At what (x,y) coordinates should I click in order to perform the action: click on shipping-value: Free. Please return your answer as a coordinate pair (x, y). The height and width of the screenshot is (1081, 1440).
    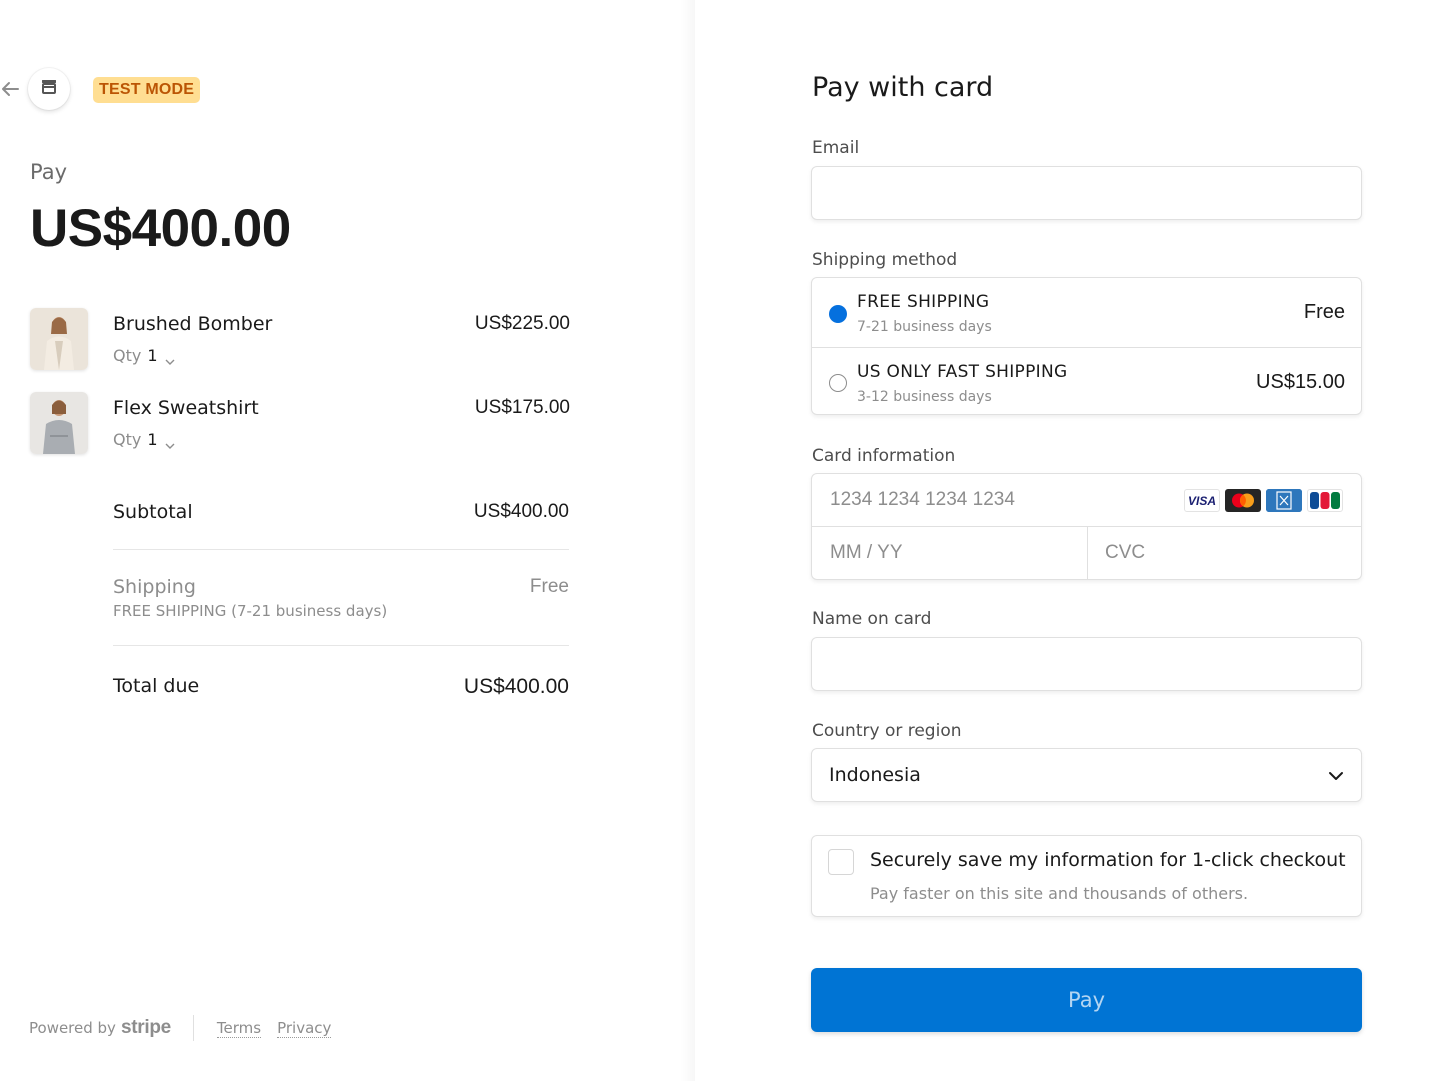
    Looking at the image, I should click on (549, 586).